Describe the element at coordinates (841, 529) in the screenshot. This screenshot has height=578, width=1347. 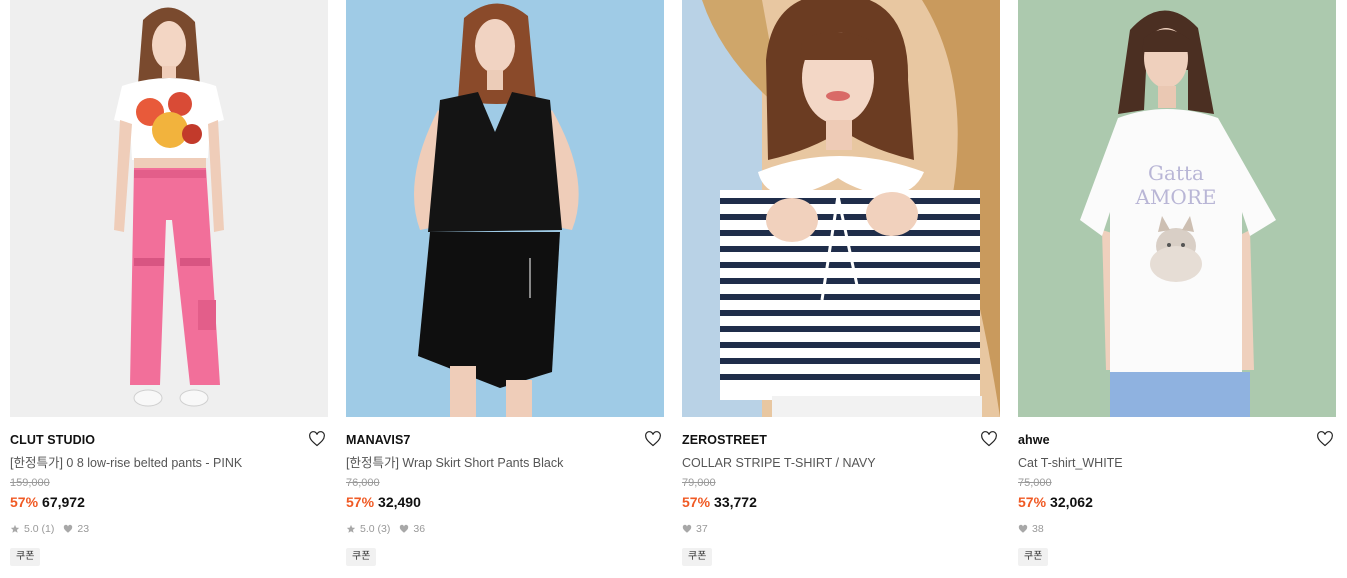
I see `meta-row: 37` at that location.